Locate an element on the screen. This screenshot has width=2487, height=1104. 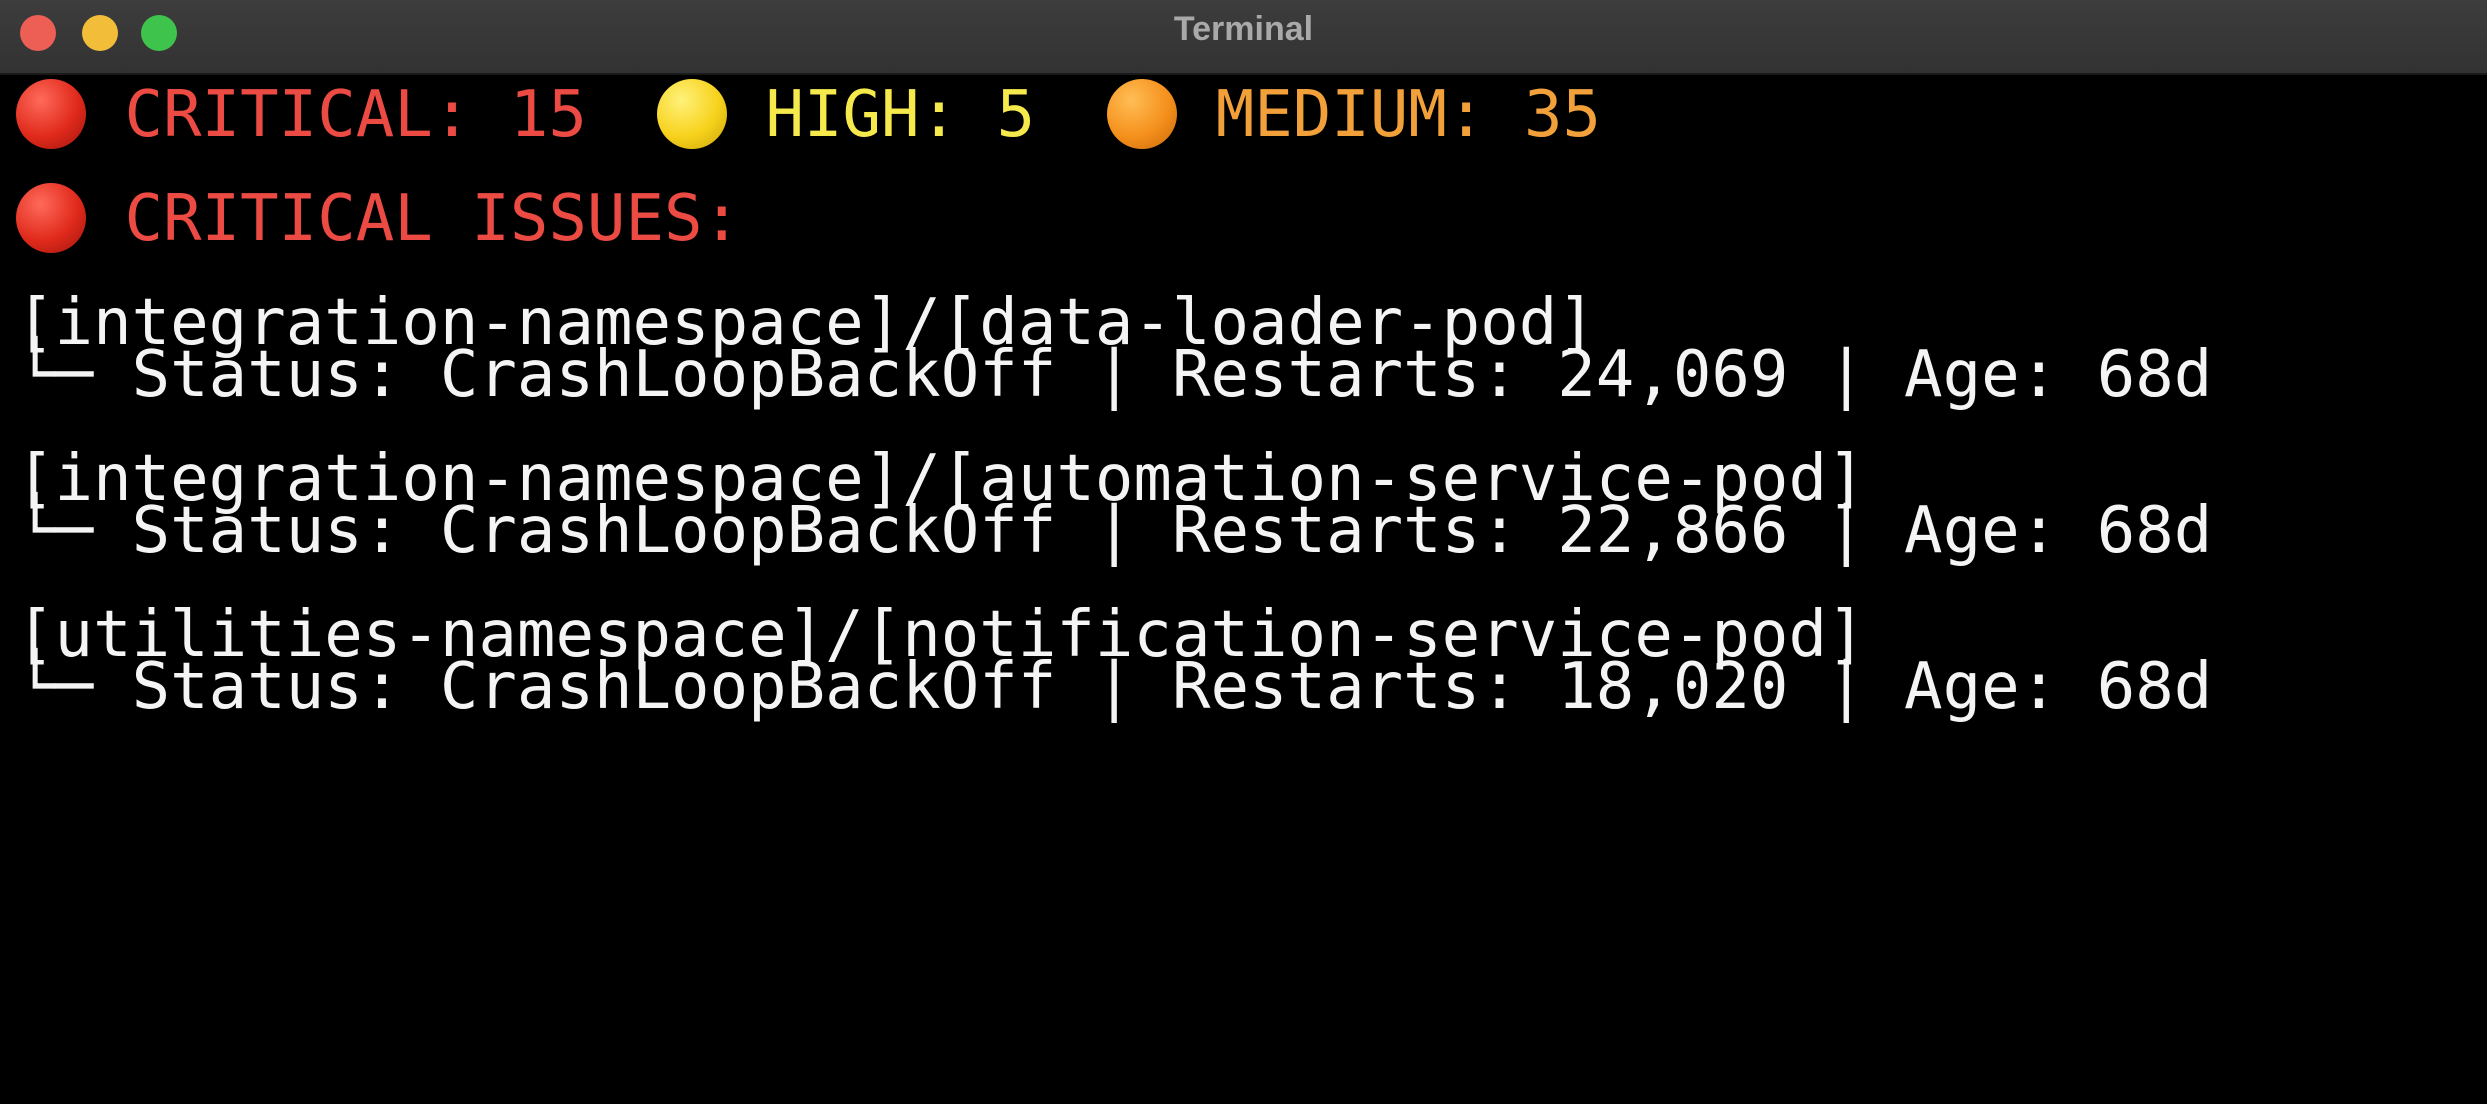
orange-circle-icon is located at coordinates (1142, 114).